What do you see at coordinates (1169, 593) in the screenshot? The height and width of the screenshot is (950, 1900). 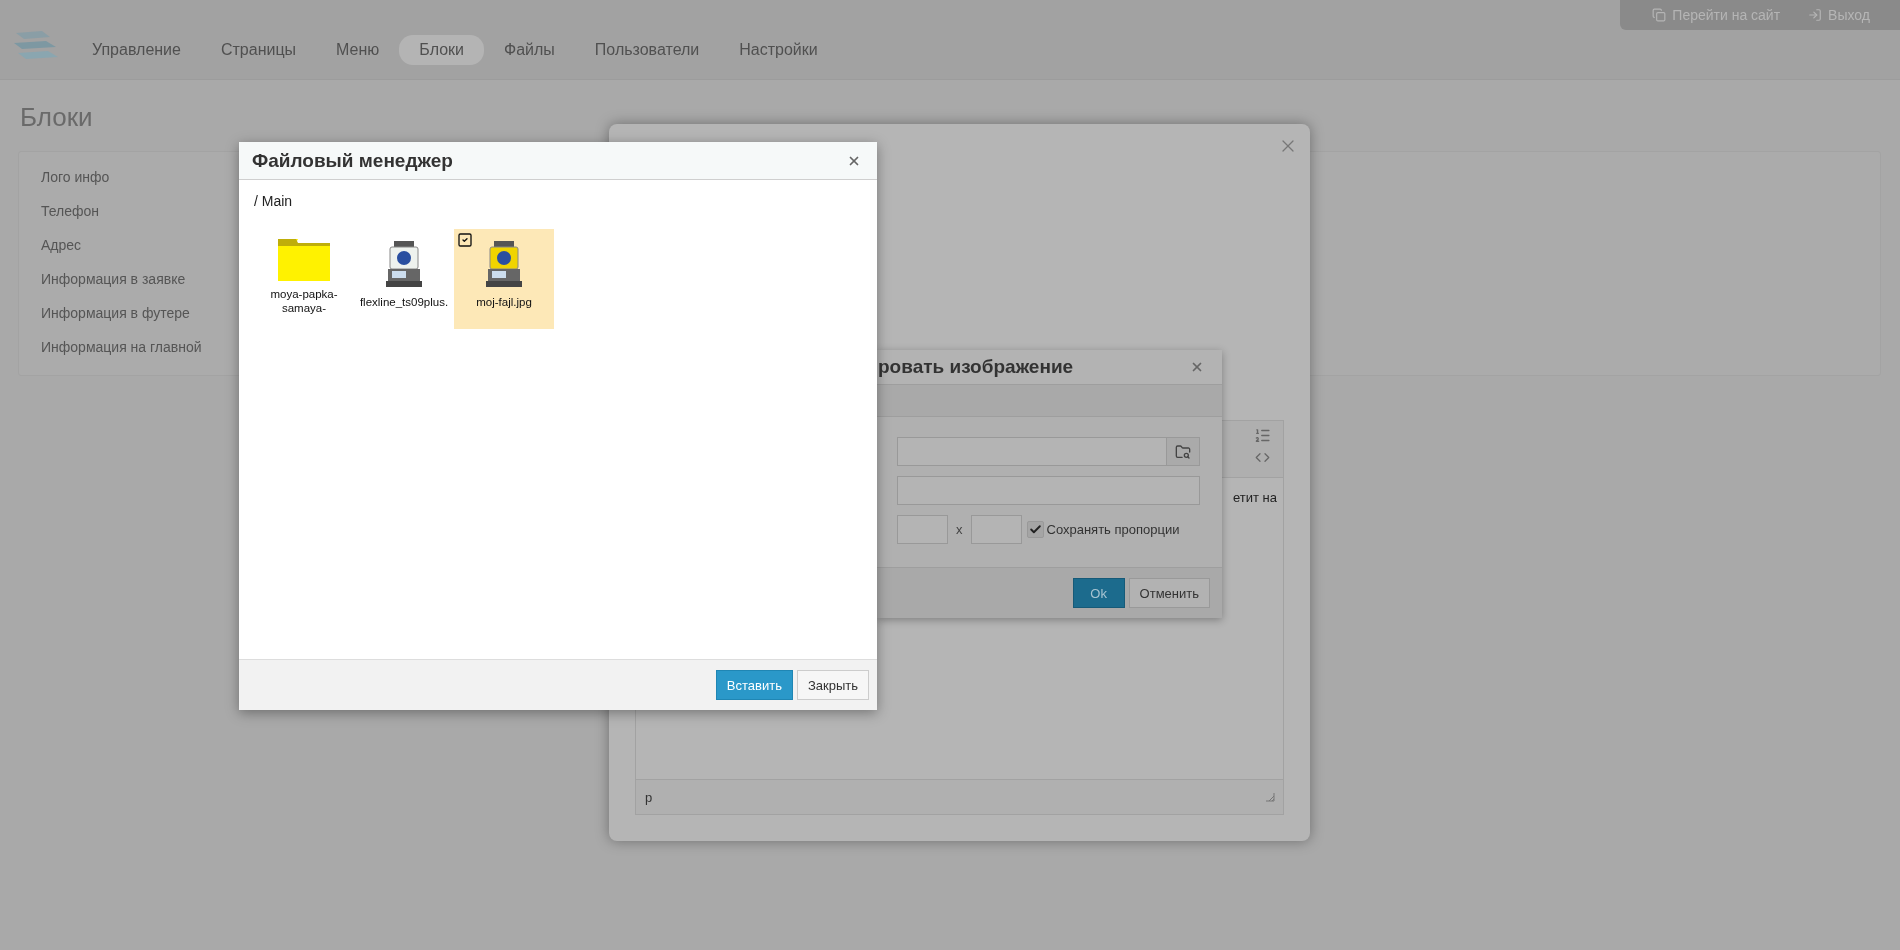 I see `cancel-button: Отменить` at bounding box center [1169, 593].